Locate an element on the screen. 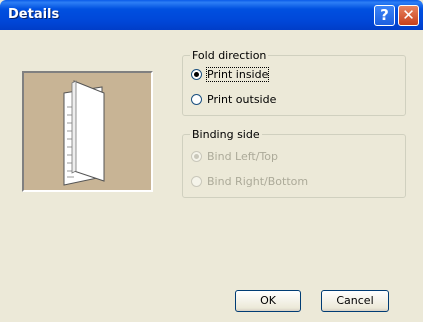  cancel-button: Cancel is located at coordinates (355, 301).